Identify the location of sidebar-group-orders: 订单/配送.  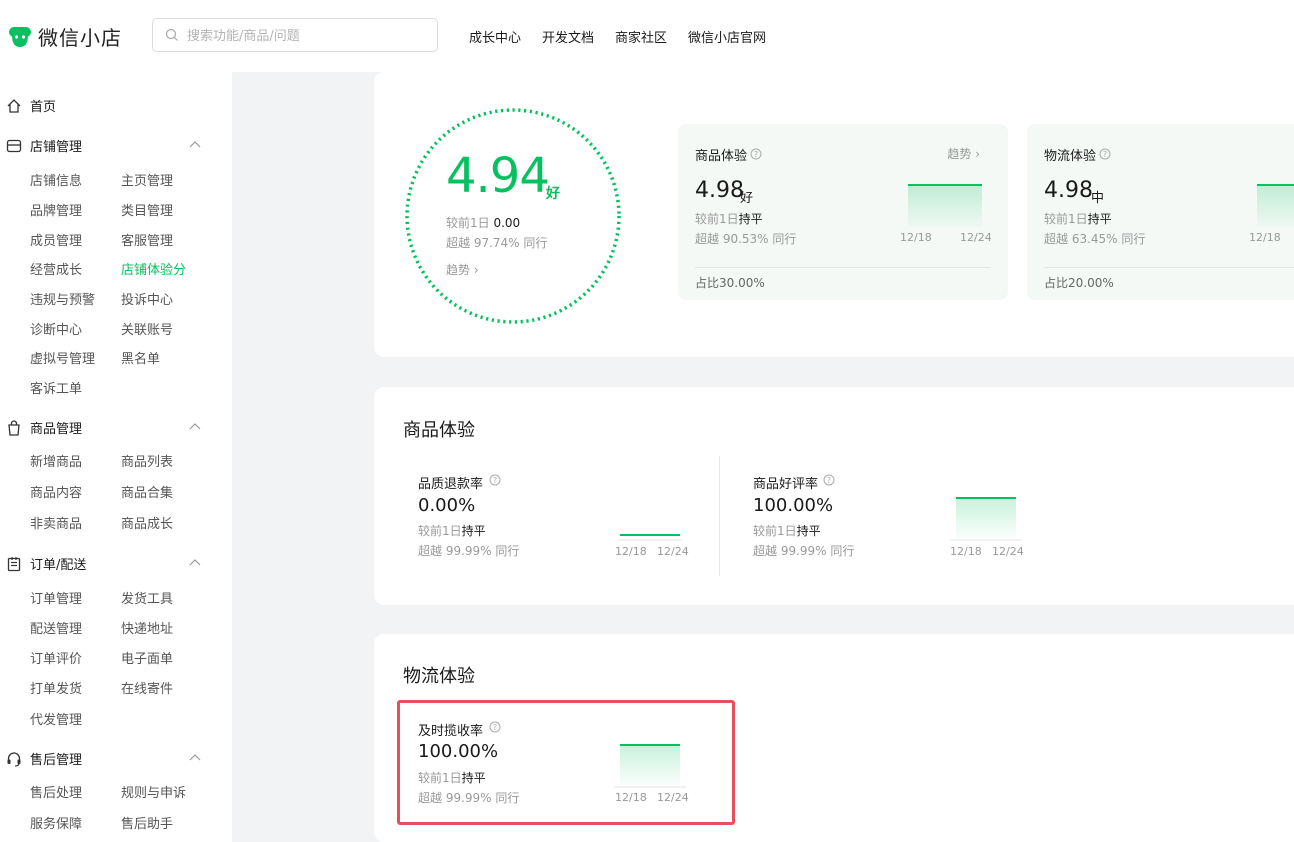
(105, 563).